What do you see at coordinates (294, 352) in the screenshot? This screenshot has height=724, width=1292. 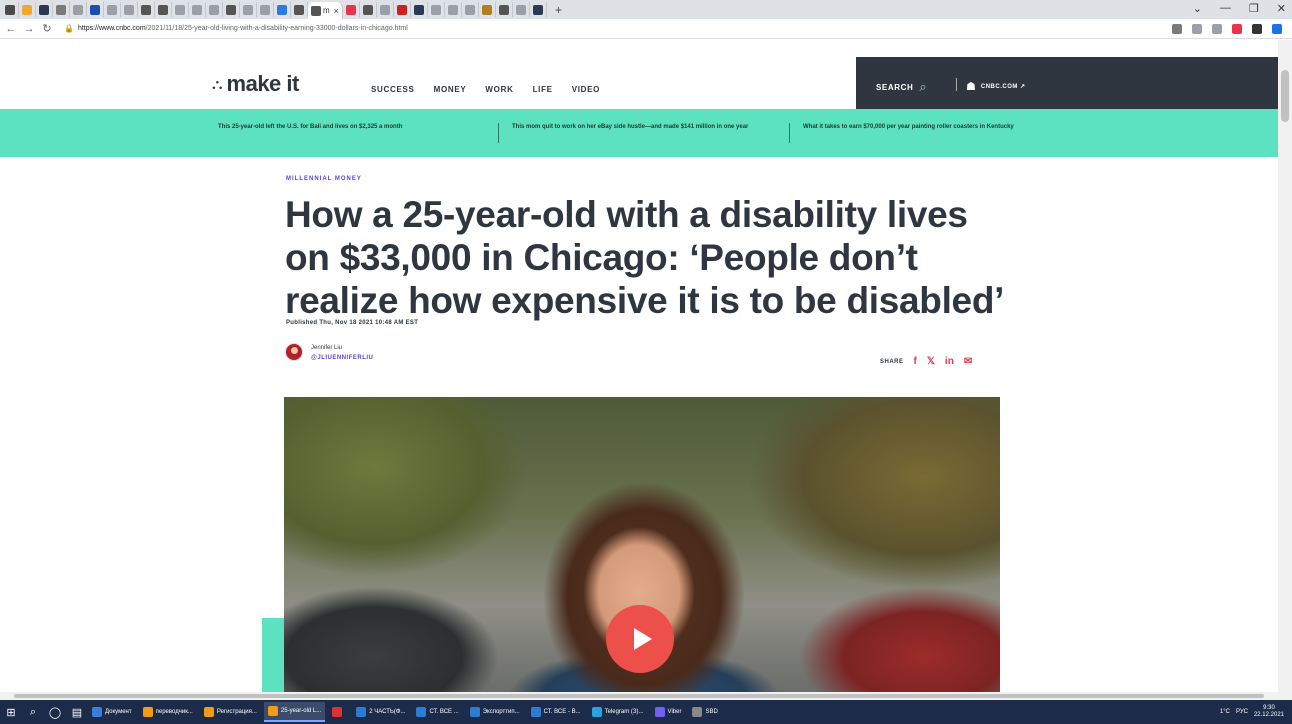 I see `author-avatar` at bounding box center [294, 352].